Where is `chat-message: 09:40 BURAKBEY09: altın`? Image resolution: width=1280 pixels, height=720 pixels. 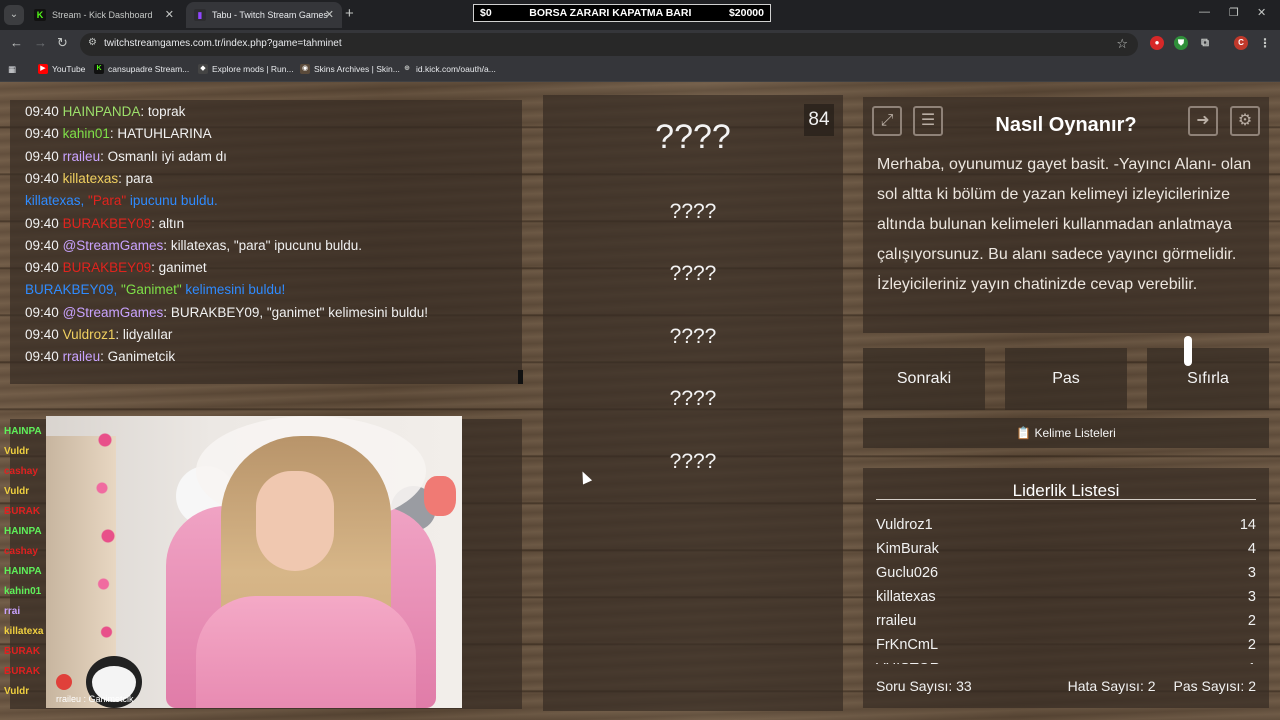 chat-message: 09:40 BURAKBEY09: altın is located at coordinates (104, 223).